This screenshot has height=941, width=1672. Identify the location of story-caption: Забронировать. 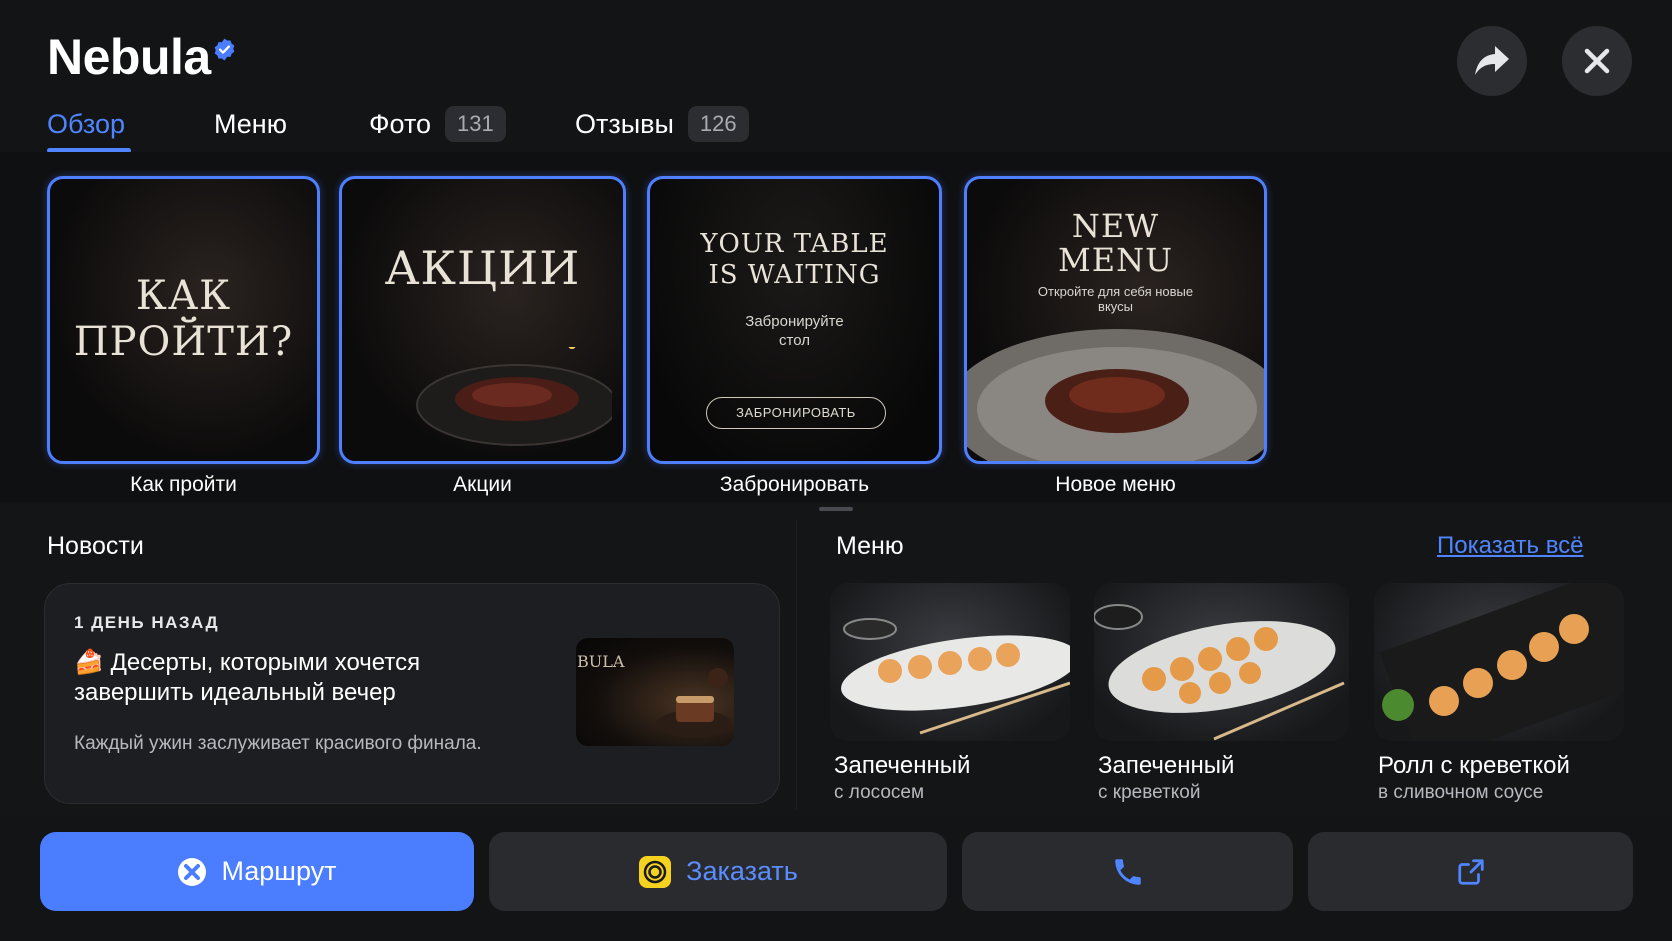
(794, 484).